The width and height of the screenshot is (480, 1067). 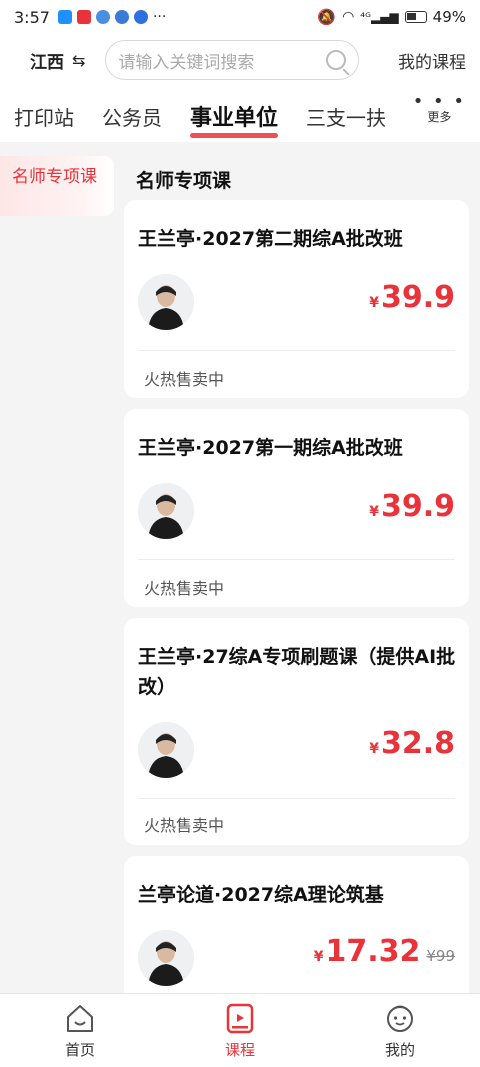 I want to click on wifi-icon: ◠, so click(x=348, y=17).